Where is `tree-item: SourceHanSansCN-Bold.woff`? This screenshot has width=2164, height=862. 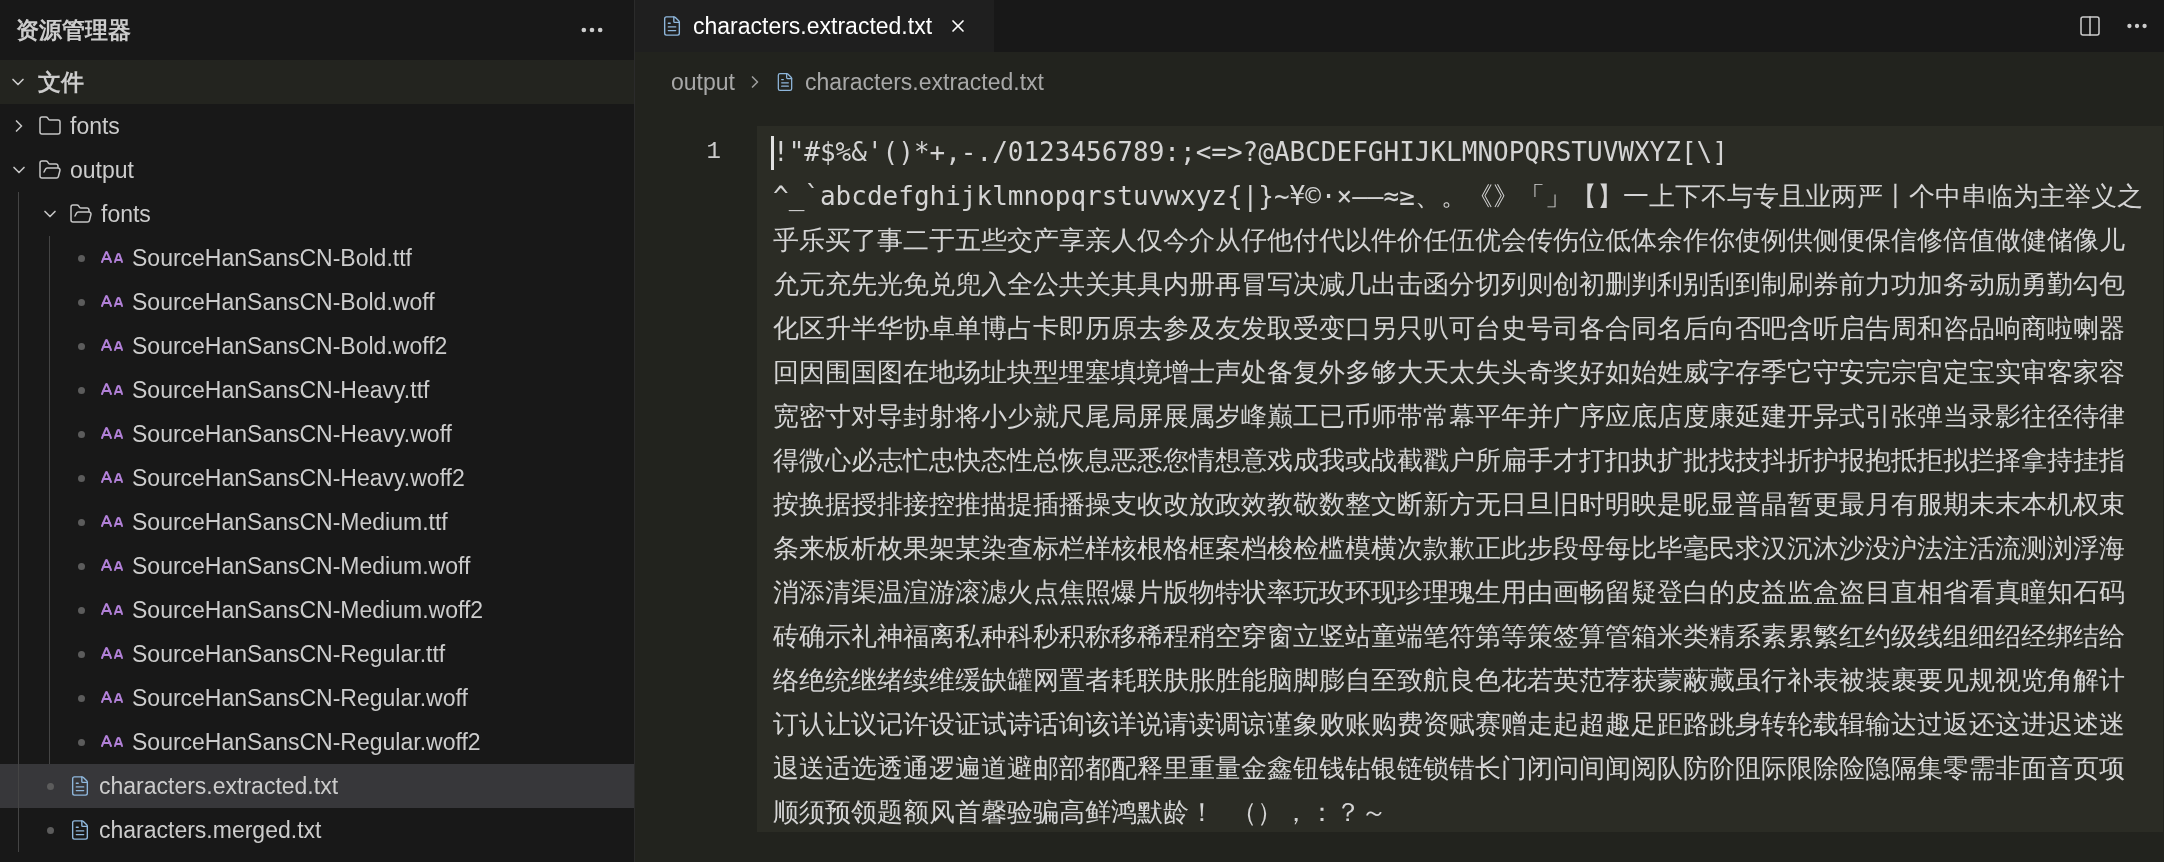 tree-item: SourceHanSansCN-Bold.woff is located at coordinates (317, 302).